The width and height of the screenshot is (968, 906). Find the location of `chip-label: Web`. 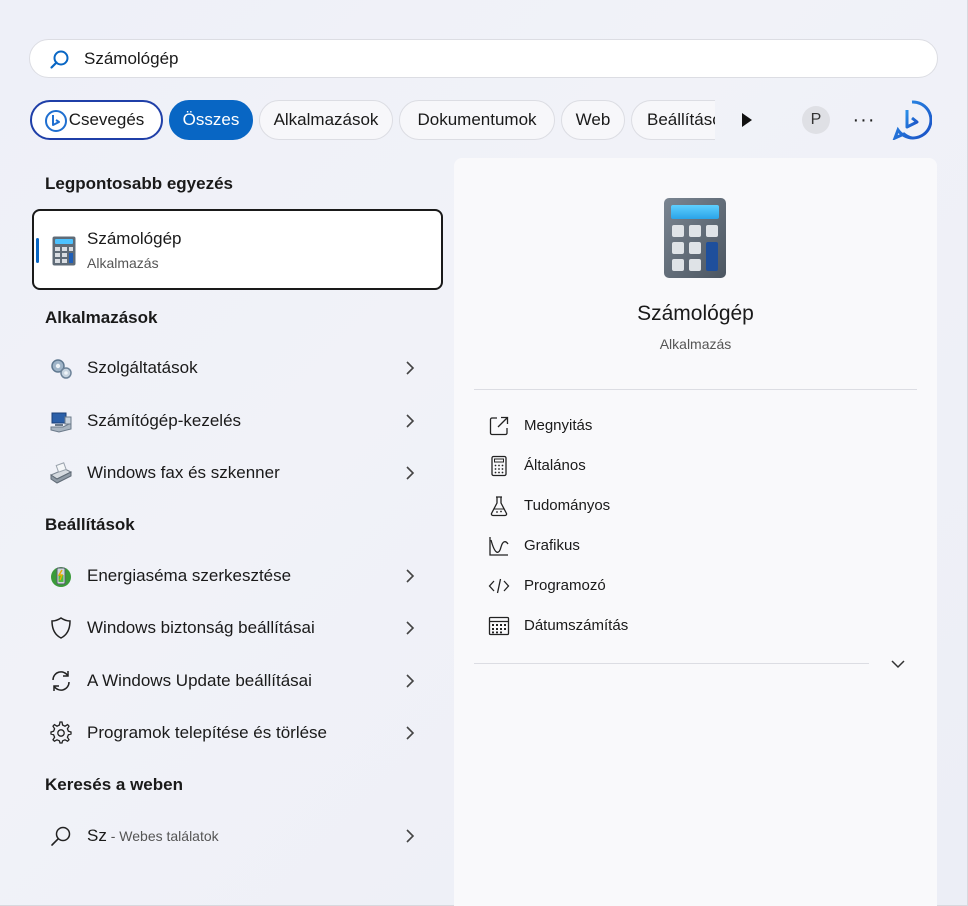

chip-label: Web is located at coordinates (593, 119).